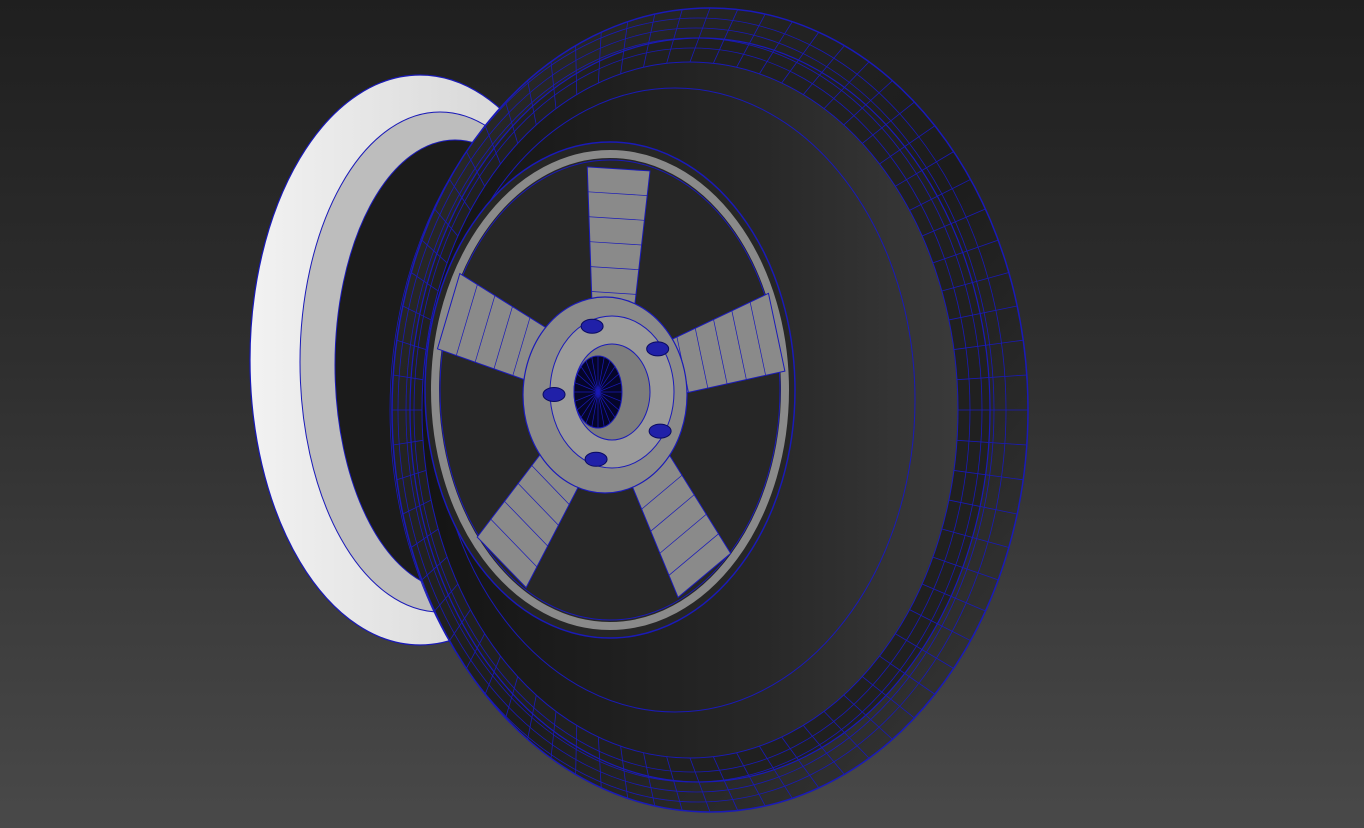 The height and width of the screenshot is (828, 1364). What do you see at coordinates (605, 395) in the screenshot?
I see `hub` at bounding box center [605, 395].